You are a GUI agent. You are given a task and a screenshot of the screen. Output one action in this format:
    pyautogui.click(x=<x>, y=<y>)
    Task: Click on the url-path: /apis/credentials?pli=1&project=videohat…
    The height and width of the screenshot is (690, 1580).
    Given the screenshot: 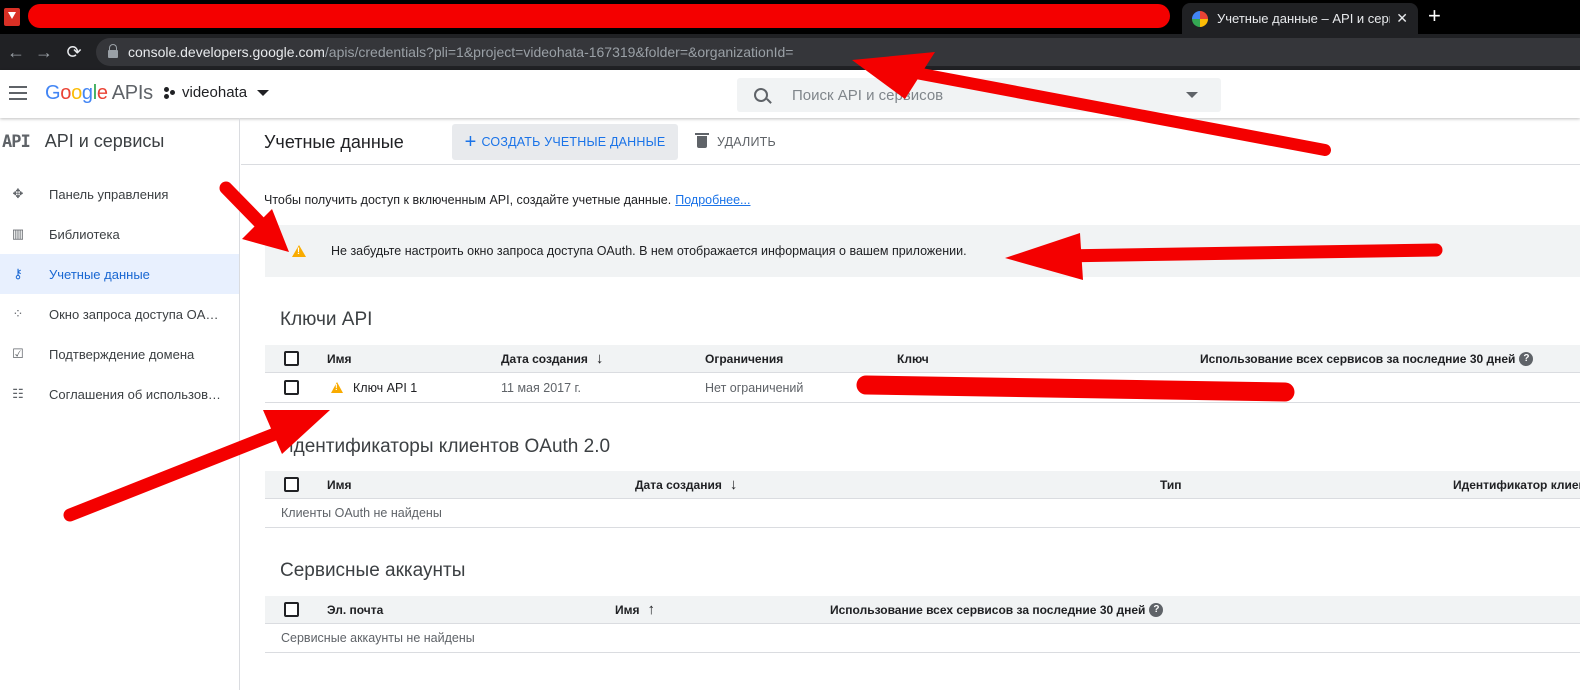 What is the action you would take?
    pyautogui.click(x=559, y=52)
    